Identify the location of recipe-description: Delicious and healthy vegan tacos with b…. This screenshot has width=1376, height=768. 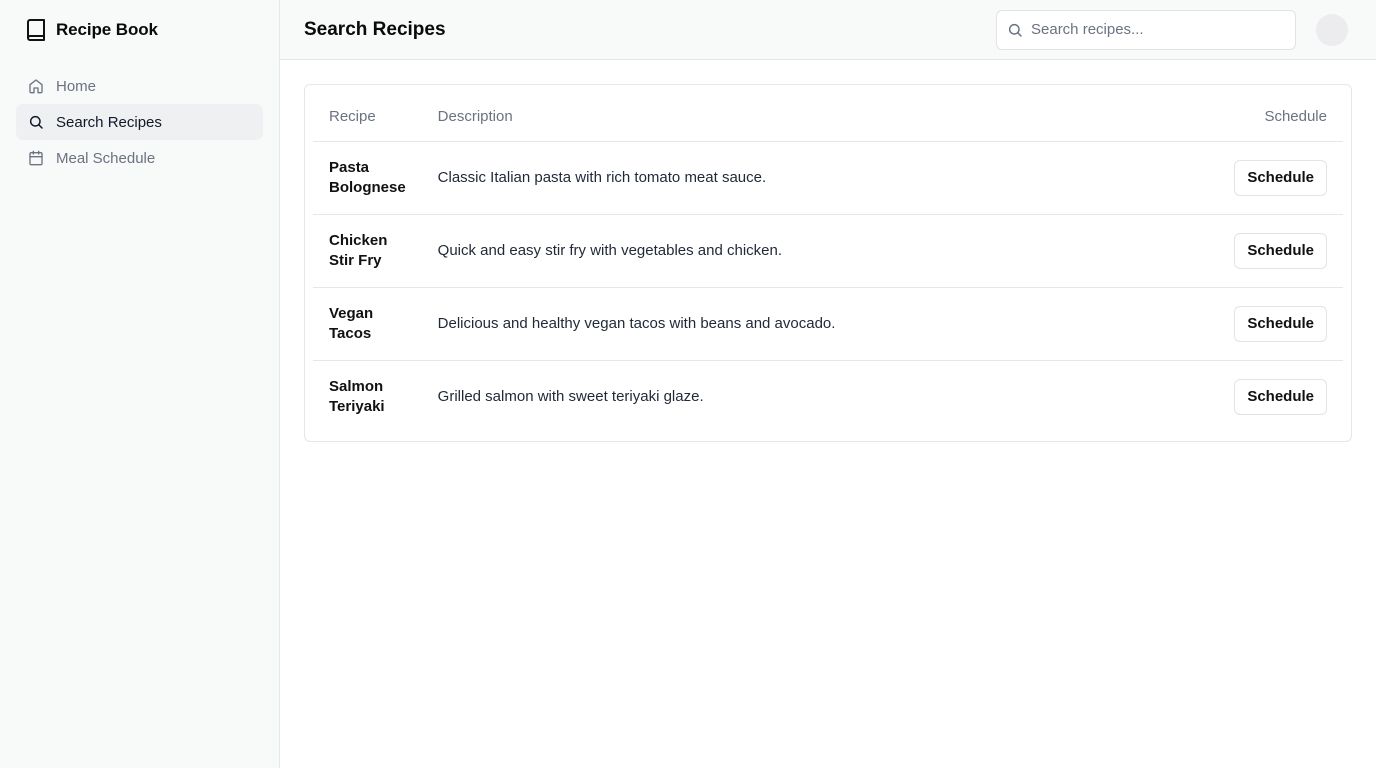
(817, 324).